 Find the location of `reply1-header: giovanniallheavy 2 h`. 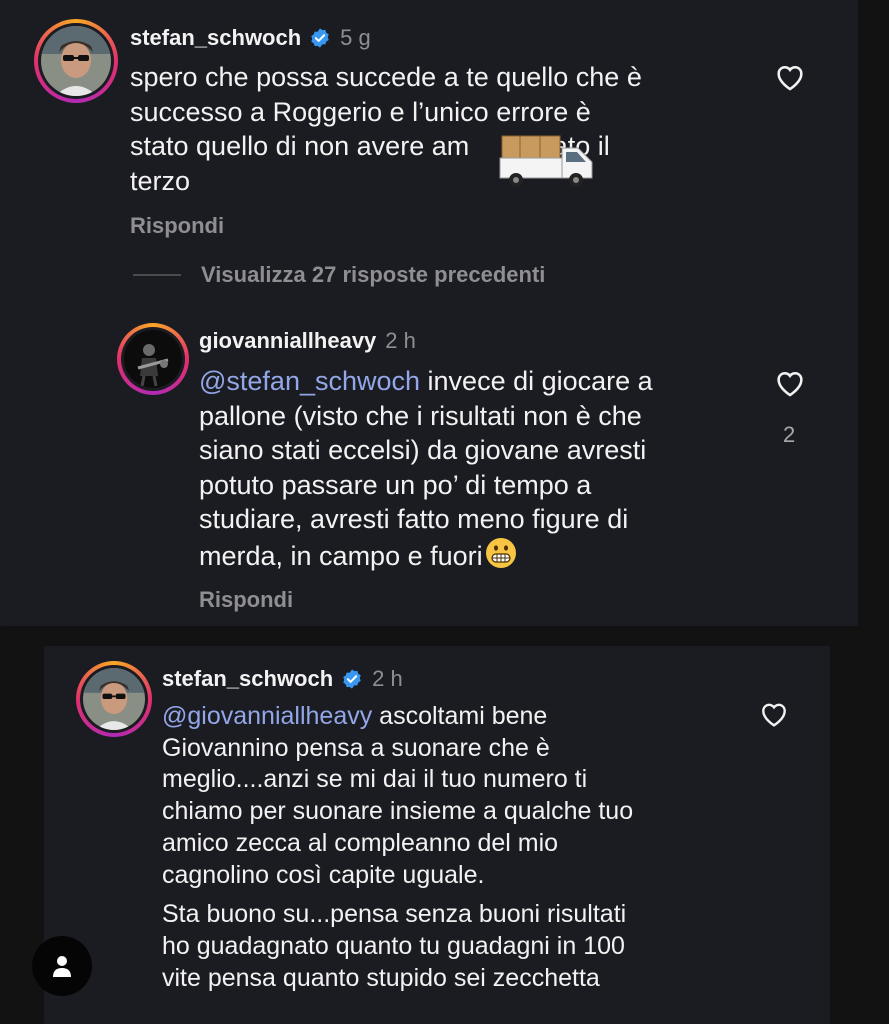

reply1-header: giovanniallheavy 2 h is located at coordinates (307, 341).